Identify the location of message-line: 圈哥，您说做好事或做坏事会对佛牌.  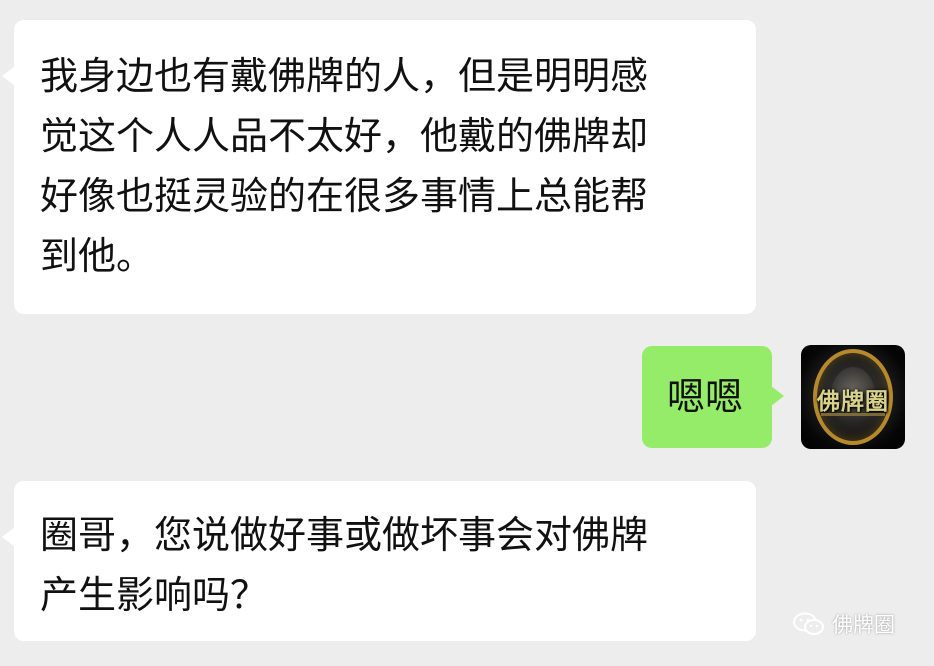
(344, 535).